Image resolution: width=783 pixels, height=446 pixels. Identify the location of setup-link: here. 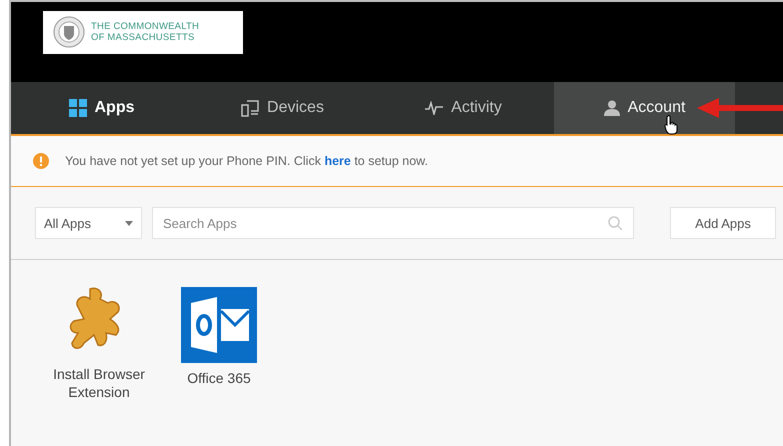
(337, 161).